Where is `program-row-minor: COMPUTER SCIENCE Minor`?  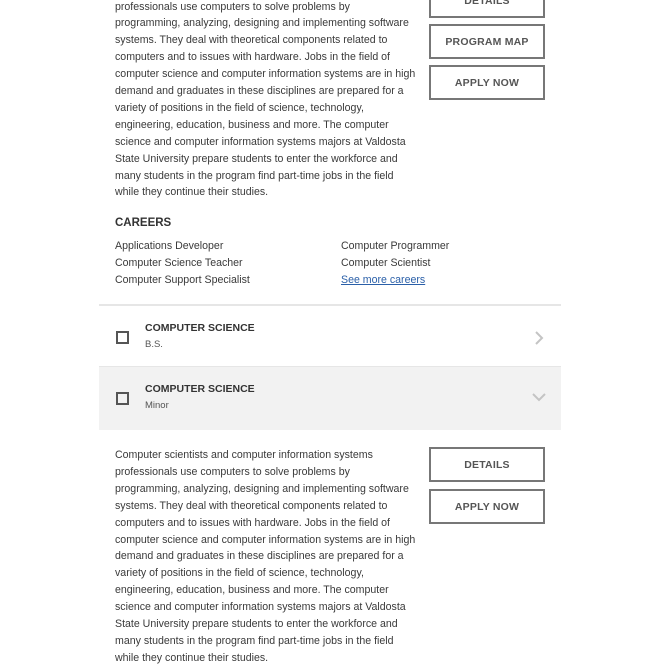
program-row-minor: COMPUTER SCIENCE Minor is located at coordinates (330, 398).